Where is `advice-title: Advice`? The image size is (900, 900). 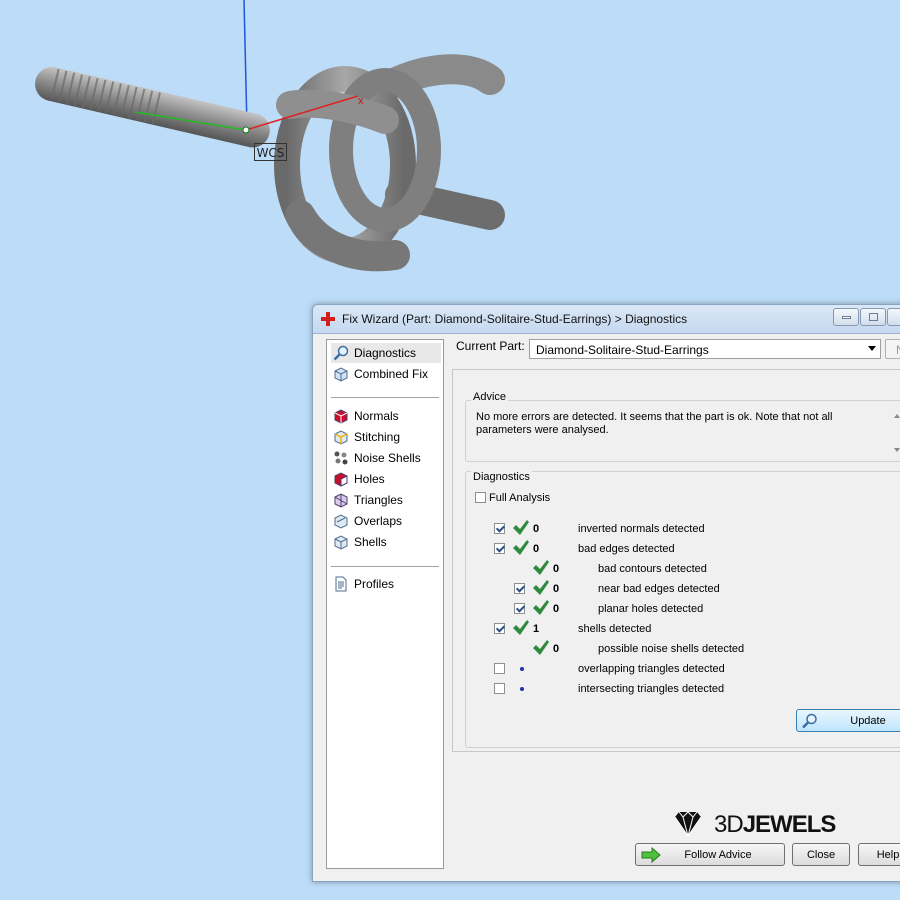
advice-title: Advice is located at coordinates (490, 397).